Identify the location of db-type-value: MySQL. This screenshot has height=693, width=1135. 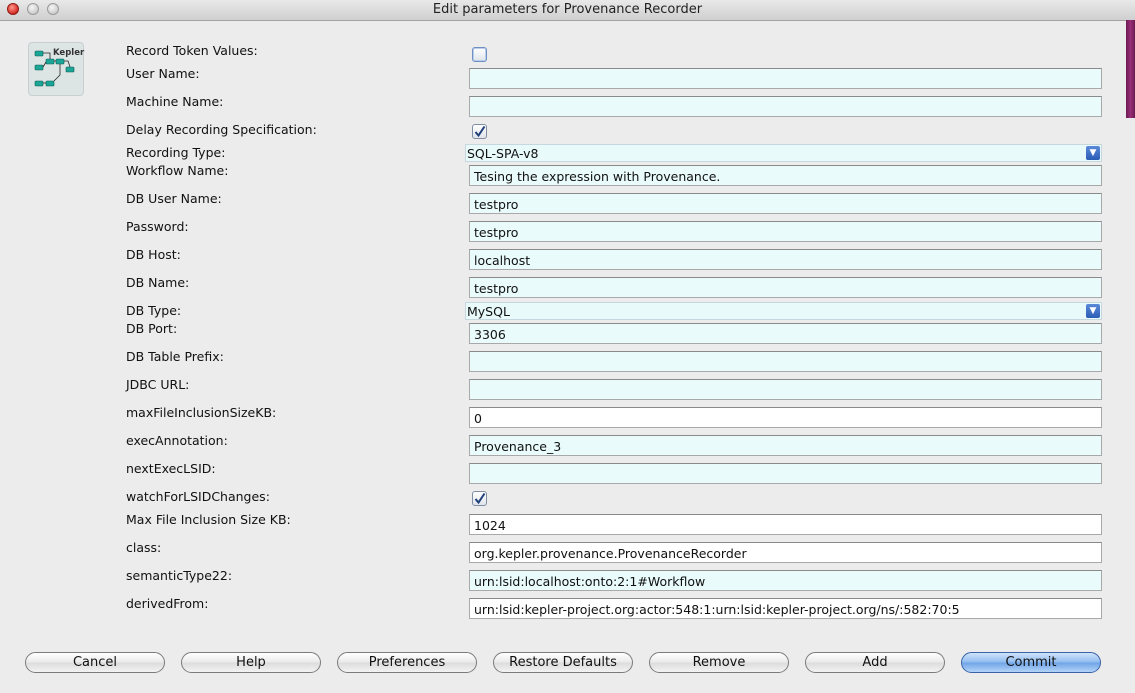
(488, 311).